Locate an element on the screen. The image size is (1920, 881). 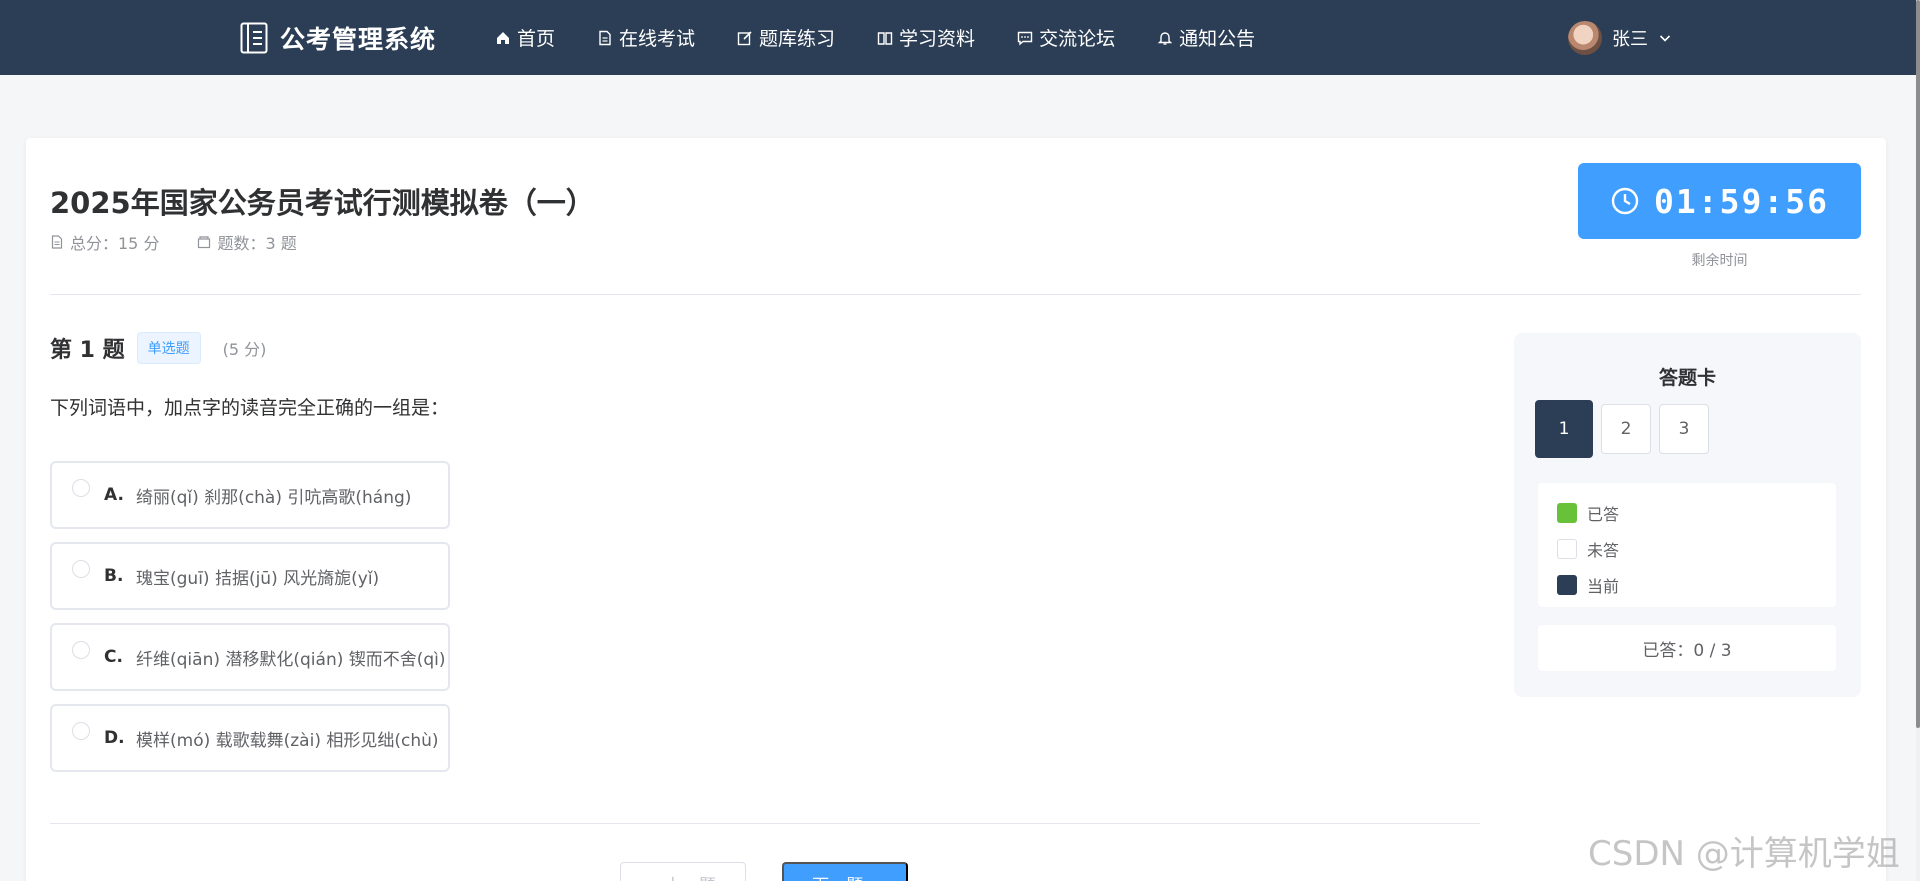
scrollbar is located at coordinates (1918, 440).